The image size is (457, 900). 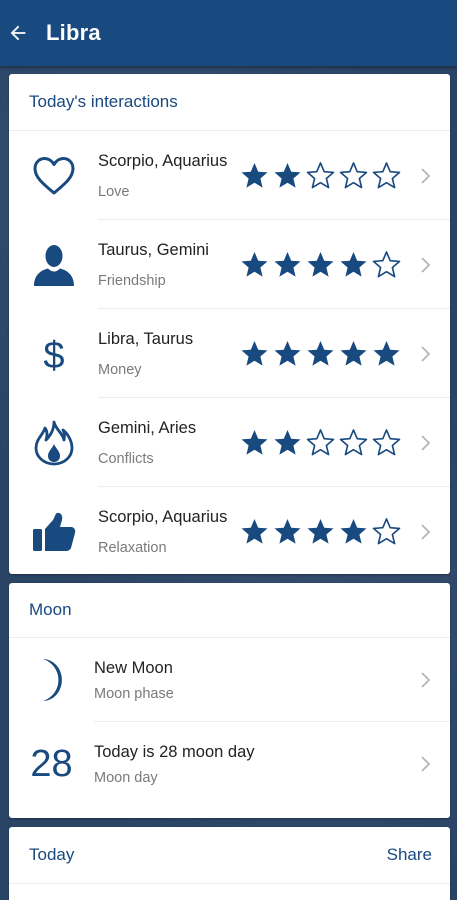 What do you see at coordinates (133, 667) in the screenshot?
I see `moon-phase-title: New Moon` at bounding box center [133, 667].